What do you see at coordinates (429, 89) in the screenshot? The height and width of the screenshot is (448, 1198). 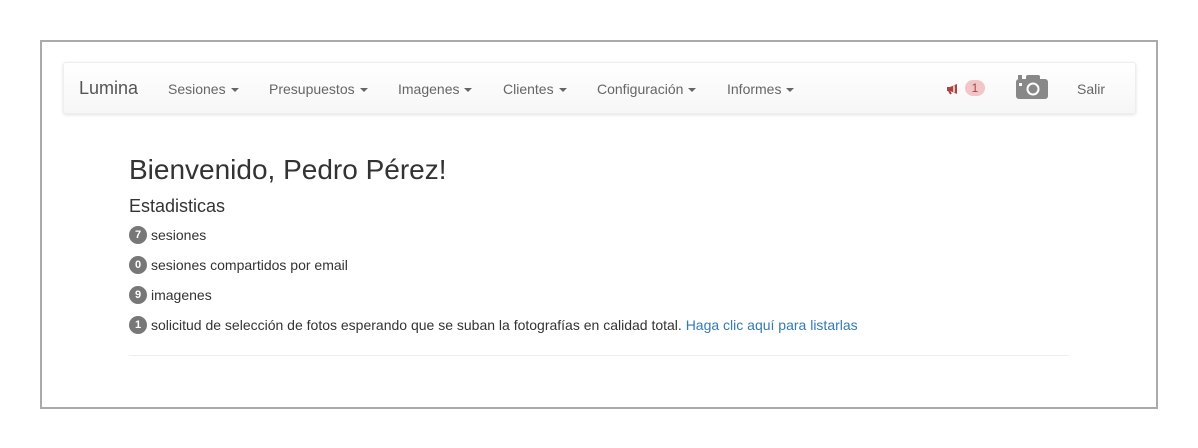 I see `menu-label: Imagenes` at bounding box center [429, 89].